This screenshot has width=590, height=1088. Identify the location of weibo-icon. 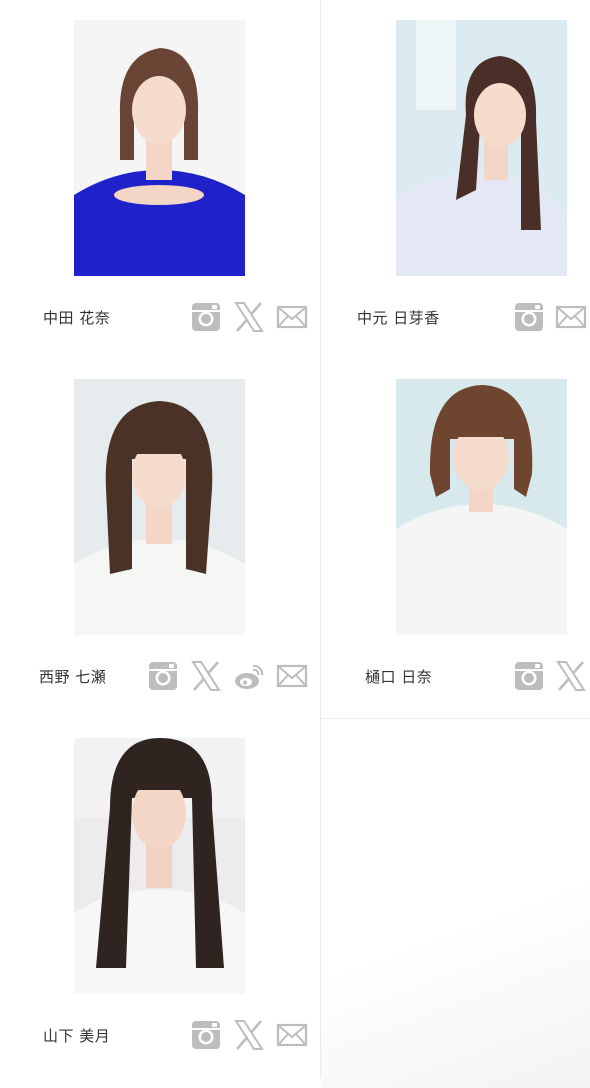
(249, 676).